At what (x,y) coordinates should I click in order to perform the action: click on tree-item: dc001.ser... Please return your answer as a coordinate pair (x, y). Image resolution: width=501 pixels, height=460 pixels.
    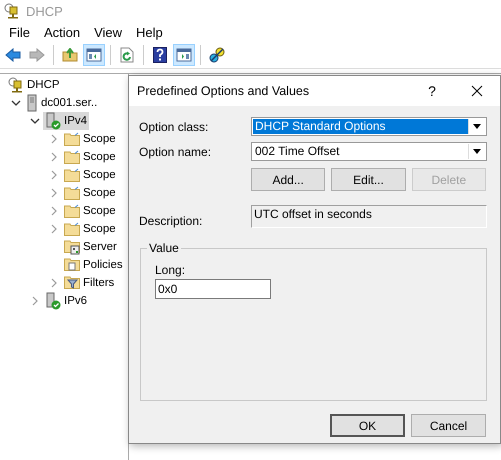
    Looking at the image, I should click on (62, 103).